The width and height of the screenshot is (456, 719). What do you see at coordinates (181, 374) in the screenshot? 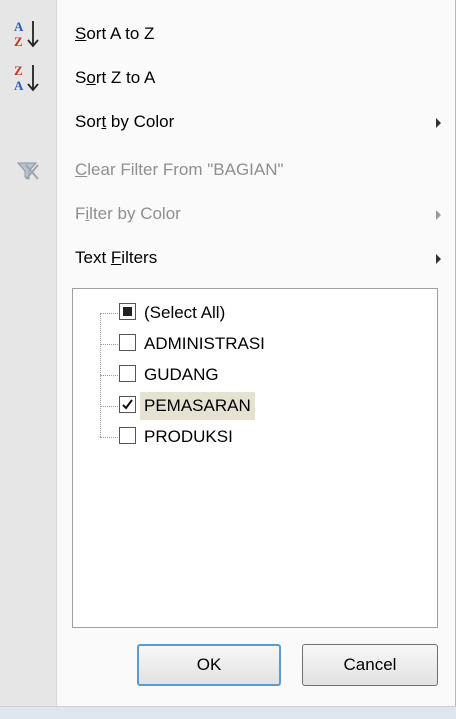
I see `list-item-label: GUDANG` at bounding box center [181, 374].